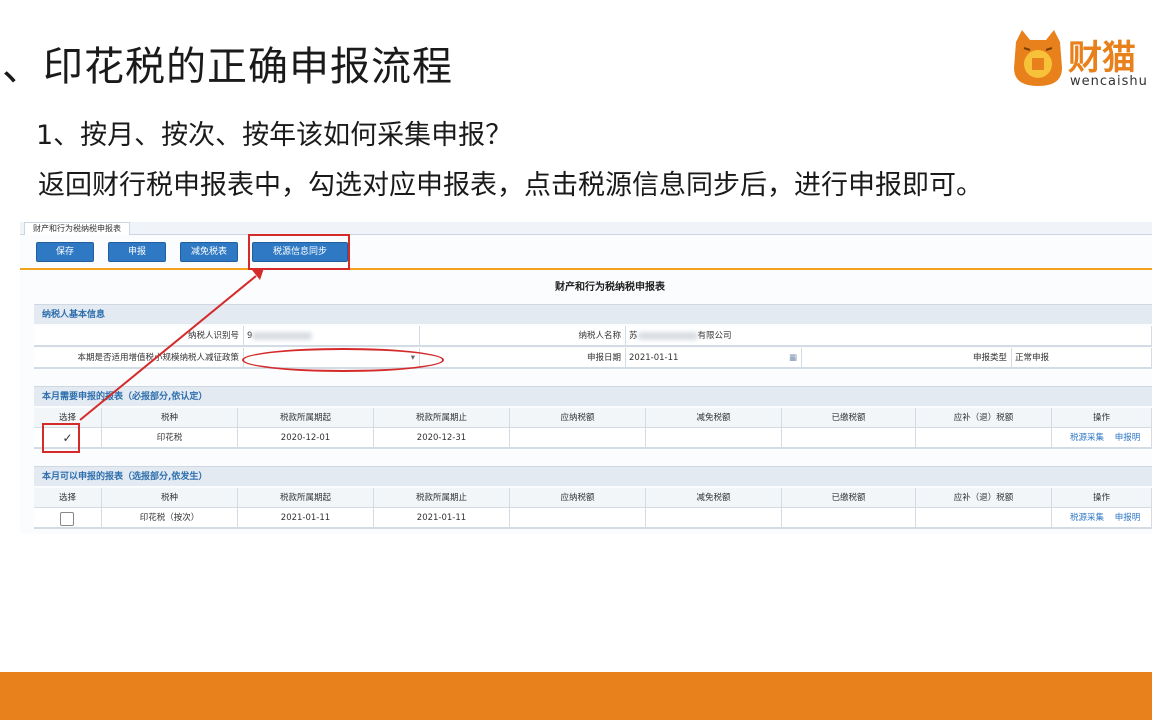  Describe the element at coordinates (1102, 58) in the screenshot. I see `logo-brand: 财猫` at that location.